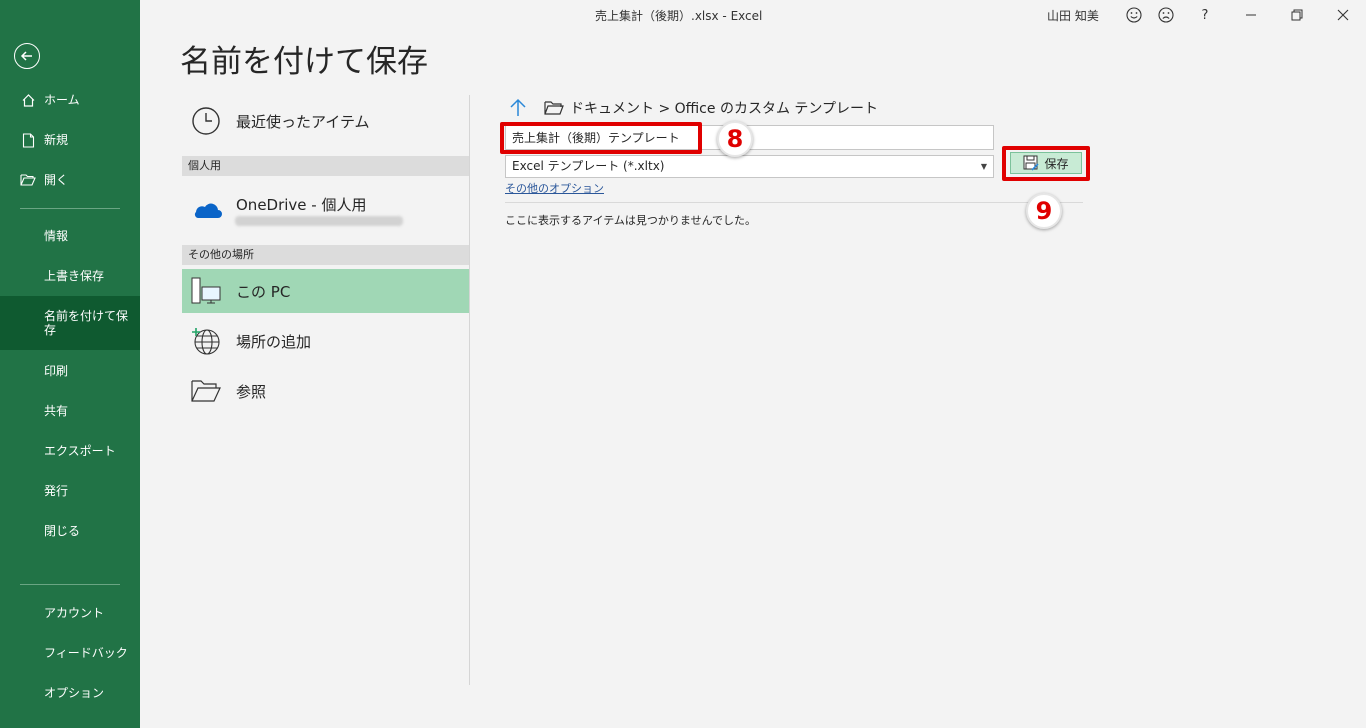 The width and height of the screenshot is (1366, 728). What do you see at coordinates (724, 108) in the screenshot?
I see `current-path: ドキュメント > Office のカスタム テンプレート` at bounding box center [724, 108].